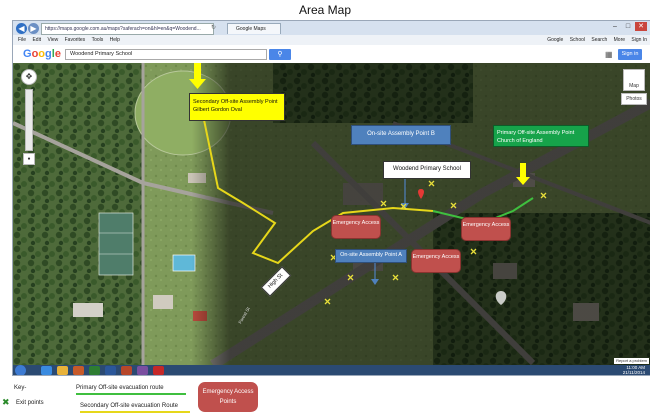 The width and height of the screenshot is (650, 419). Describe the element at coordinates (98, 40) in the screenshot. I see `menu-tools: Tools` at that location.